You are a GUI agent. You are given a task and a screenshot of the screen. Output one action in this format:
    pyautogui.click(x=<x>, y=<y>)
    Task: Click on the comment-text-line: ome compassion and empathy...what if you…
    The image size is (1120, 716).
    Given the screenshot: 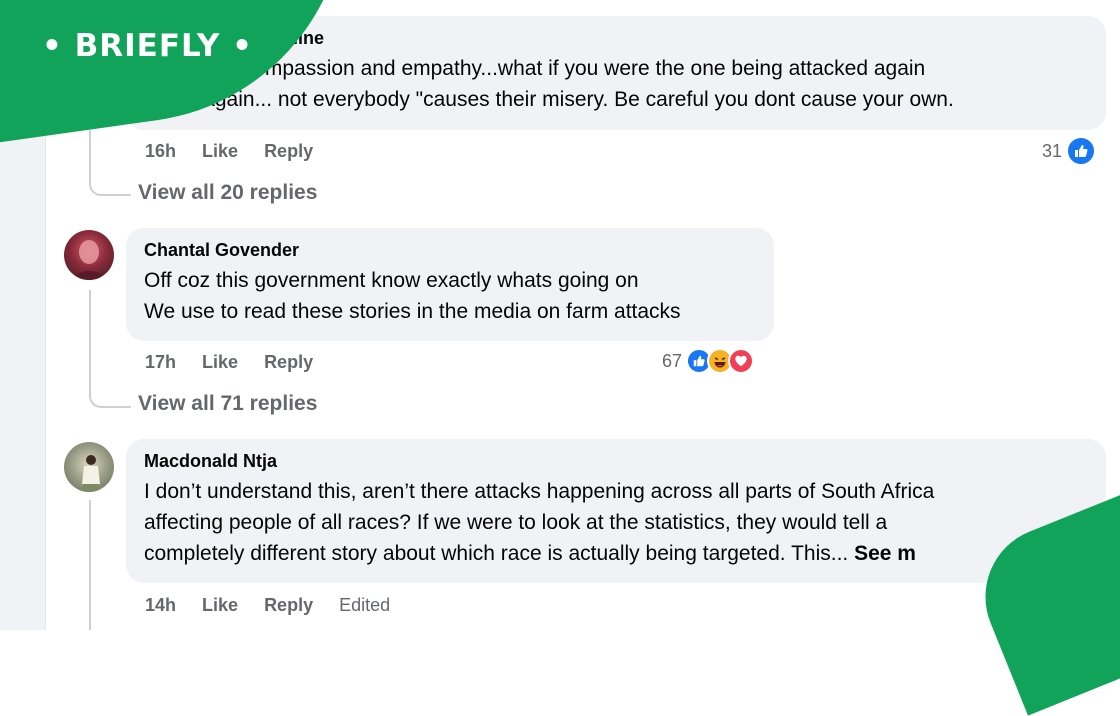 What is the action you would take?
    pyautogui.click(x=561, y=68)
    